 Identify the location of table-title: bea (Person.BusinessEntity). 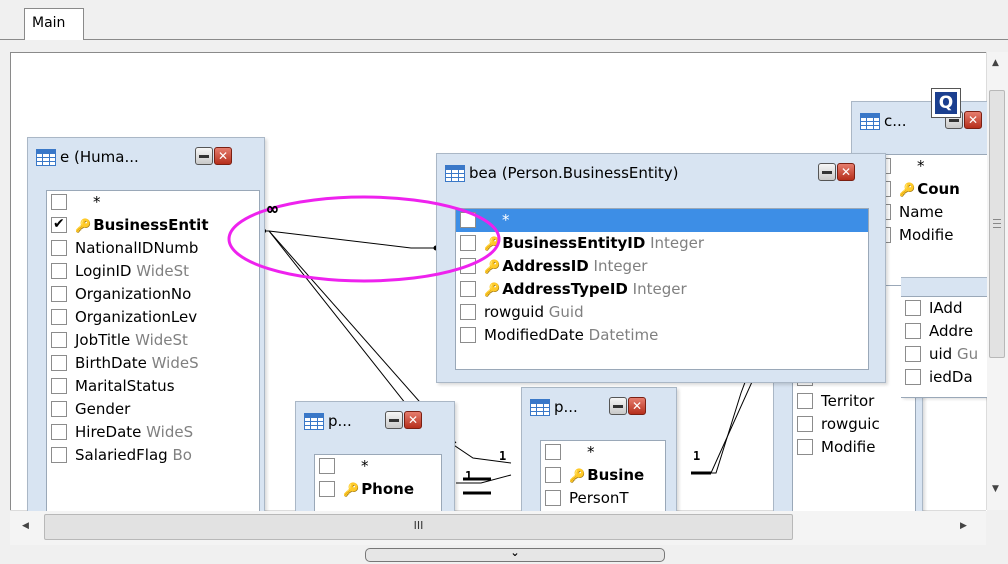
(562, 173).